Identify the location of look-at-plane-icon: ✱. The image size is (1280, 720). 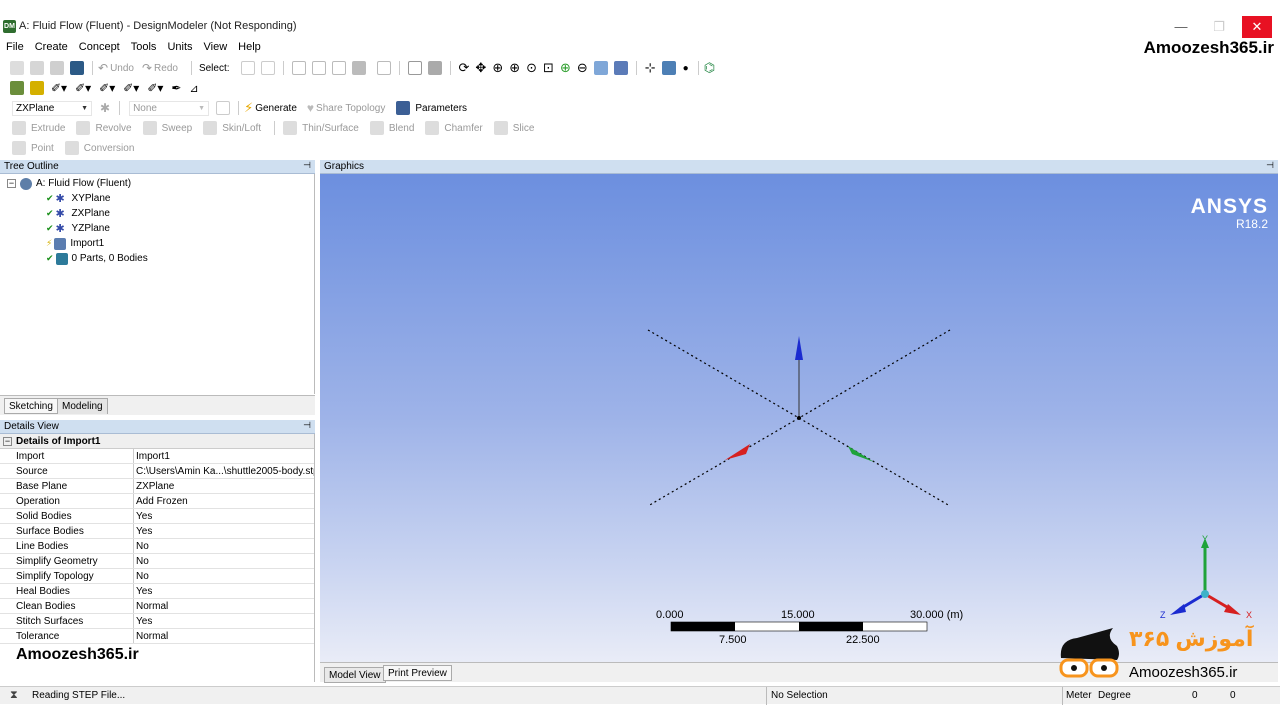
(105, 108).